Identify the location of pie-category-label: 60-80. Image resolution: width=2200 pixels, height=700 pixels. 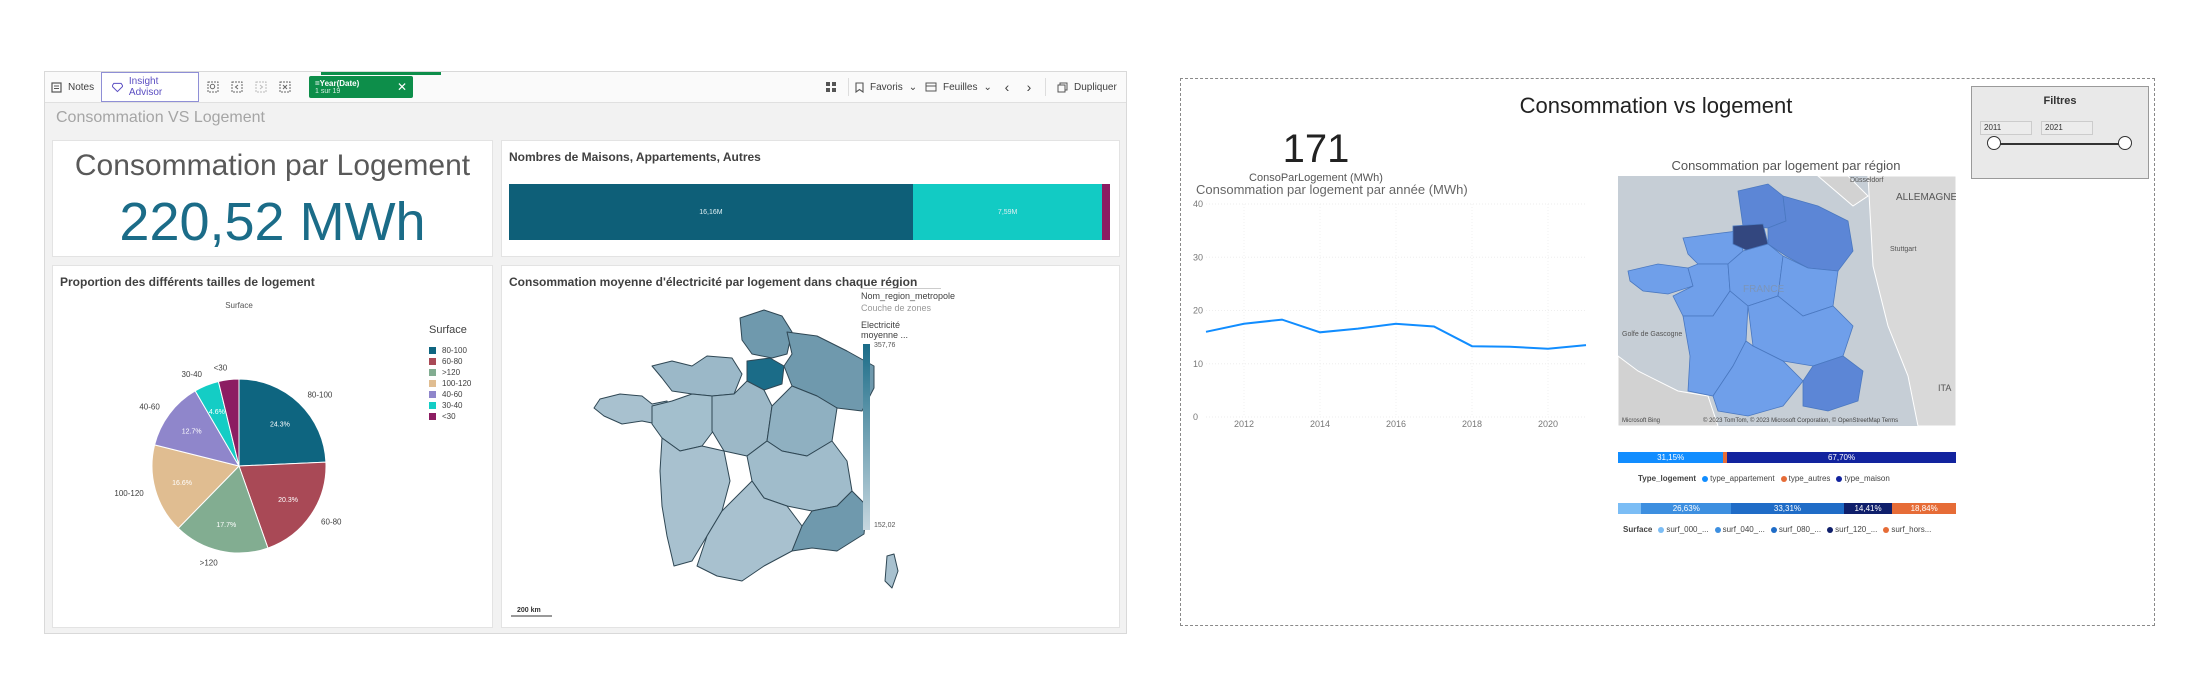
(331, 521).